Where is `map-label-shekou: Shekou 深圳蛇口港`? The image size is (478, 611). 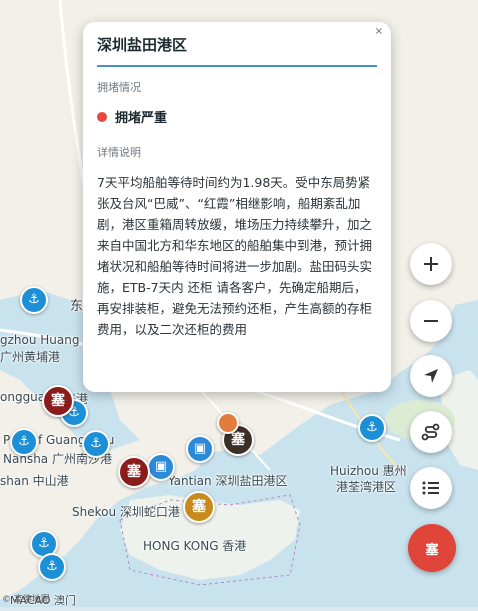
map-label-shekou: Shekou 深圳蛇口港 is located at coordinates (126, 512).